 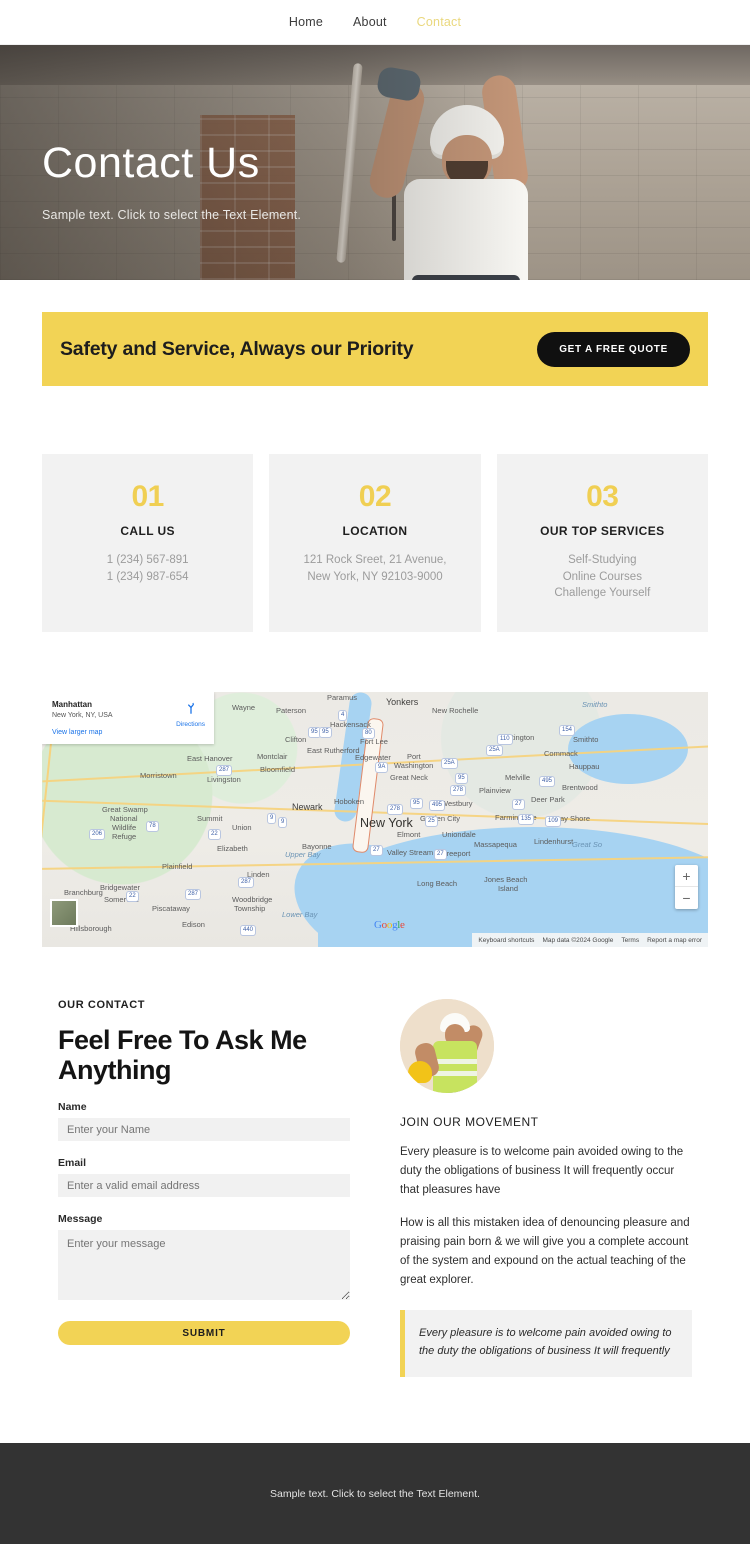 What do you see at coordinates (190, 725) in the screenshot?
I see `map-directions-label: Directions` at bounding box center [190, 725].